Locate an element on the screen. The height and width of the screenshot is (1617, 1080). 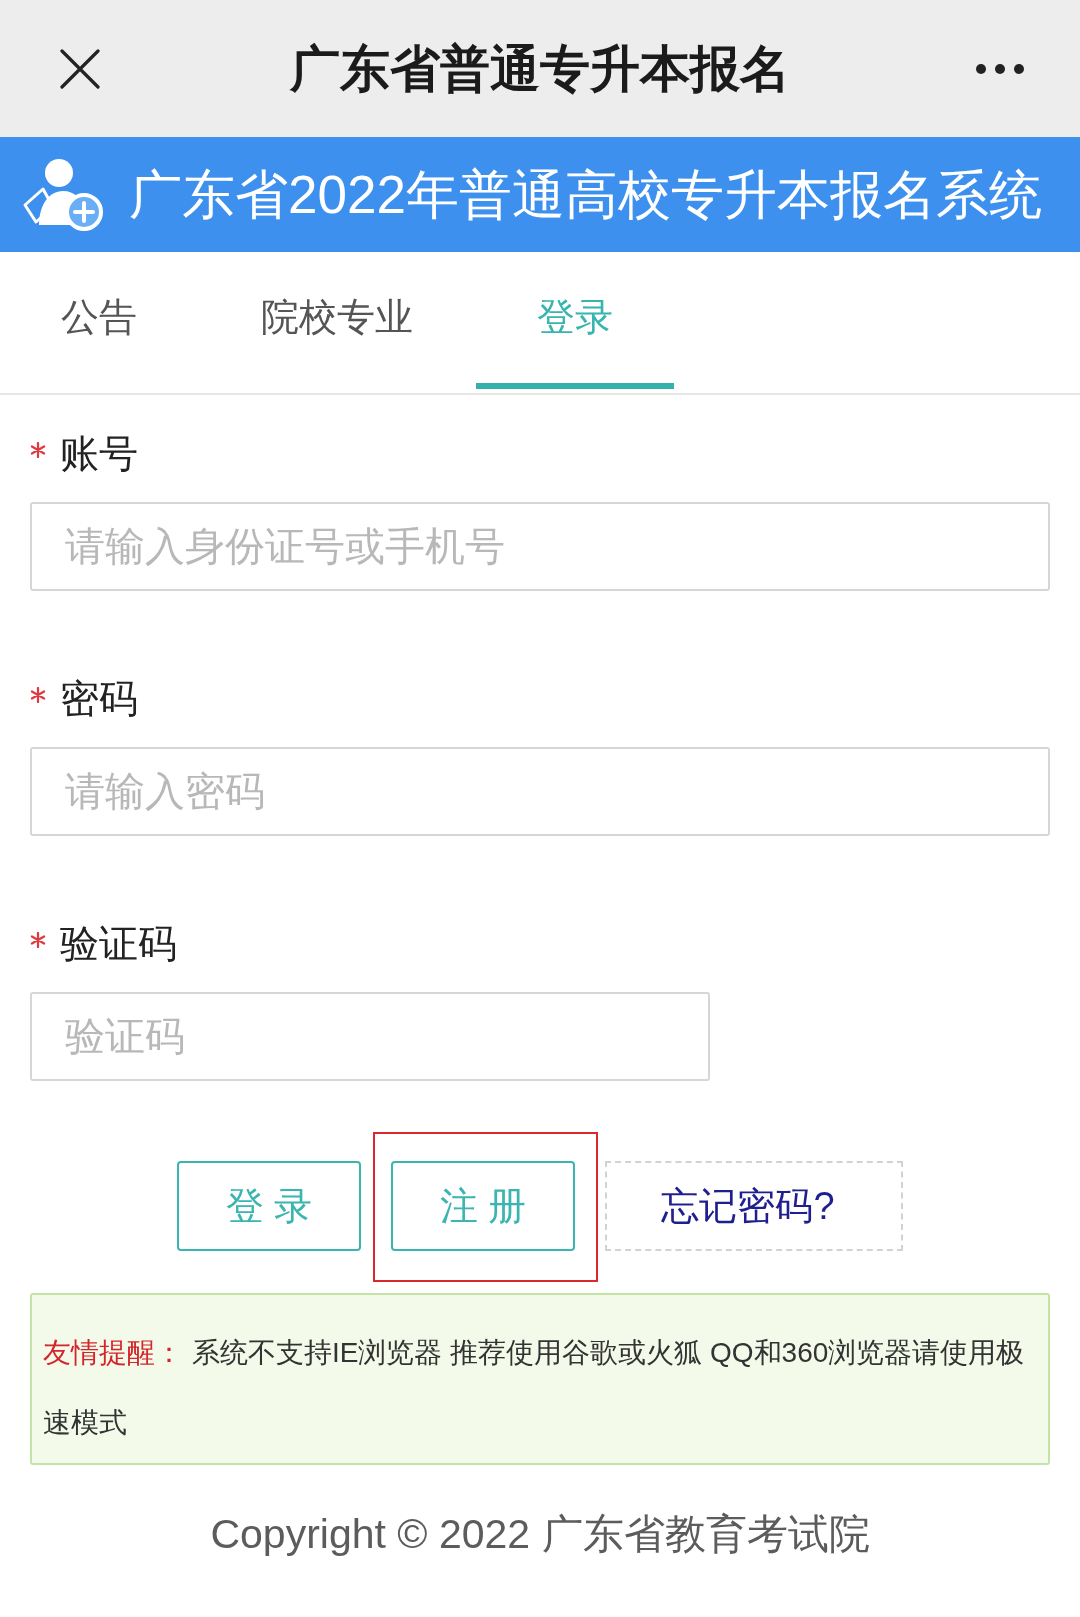
input-field: 请输入身份证号或手机号 is located at coordinates (540, 546).